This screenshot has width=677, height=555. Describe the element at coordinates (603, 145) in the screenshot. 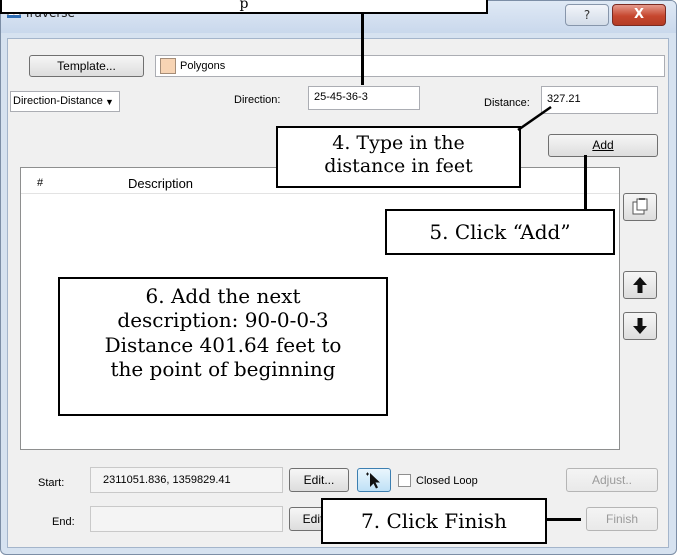

I see `add-button: Add` at that location.